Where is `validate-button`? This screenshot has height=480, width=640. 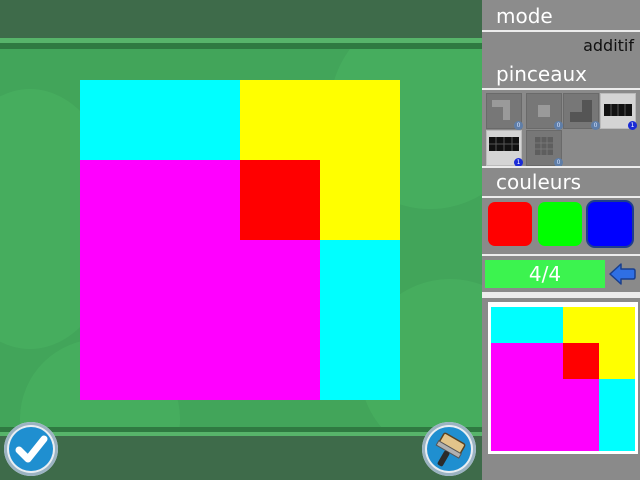
validate-button is located at coordinates (31, 449).